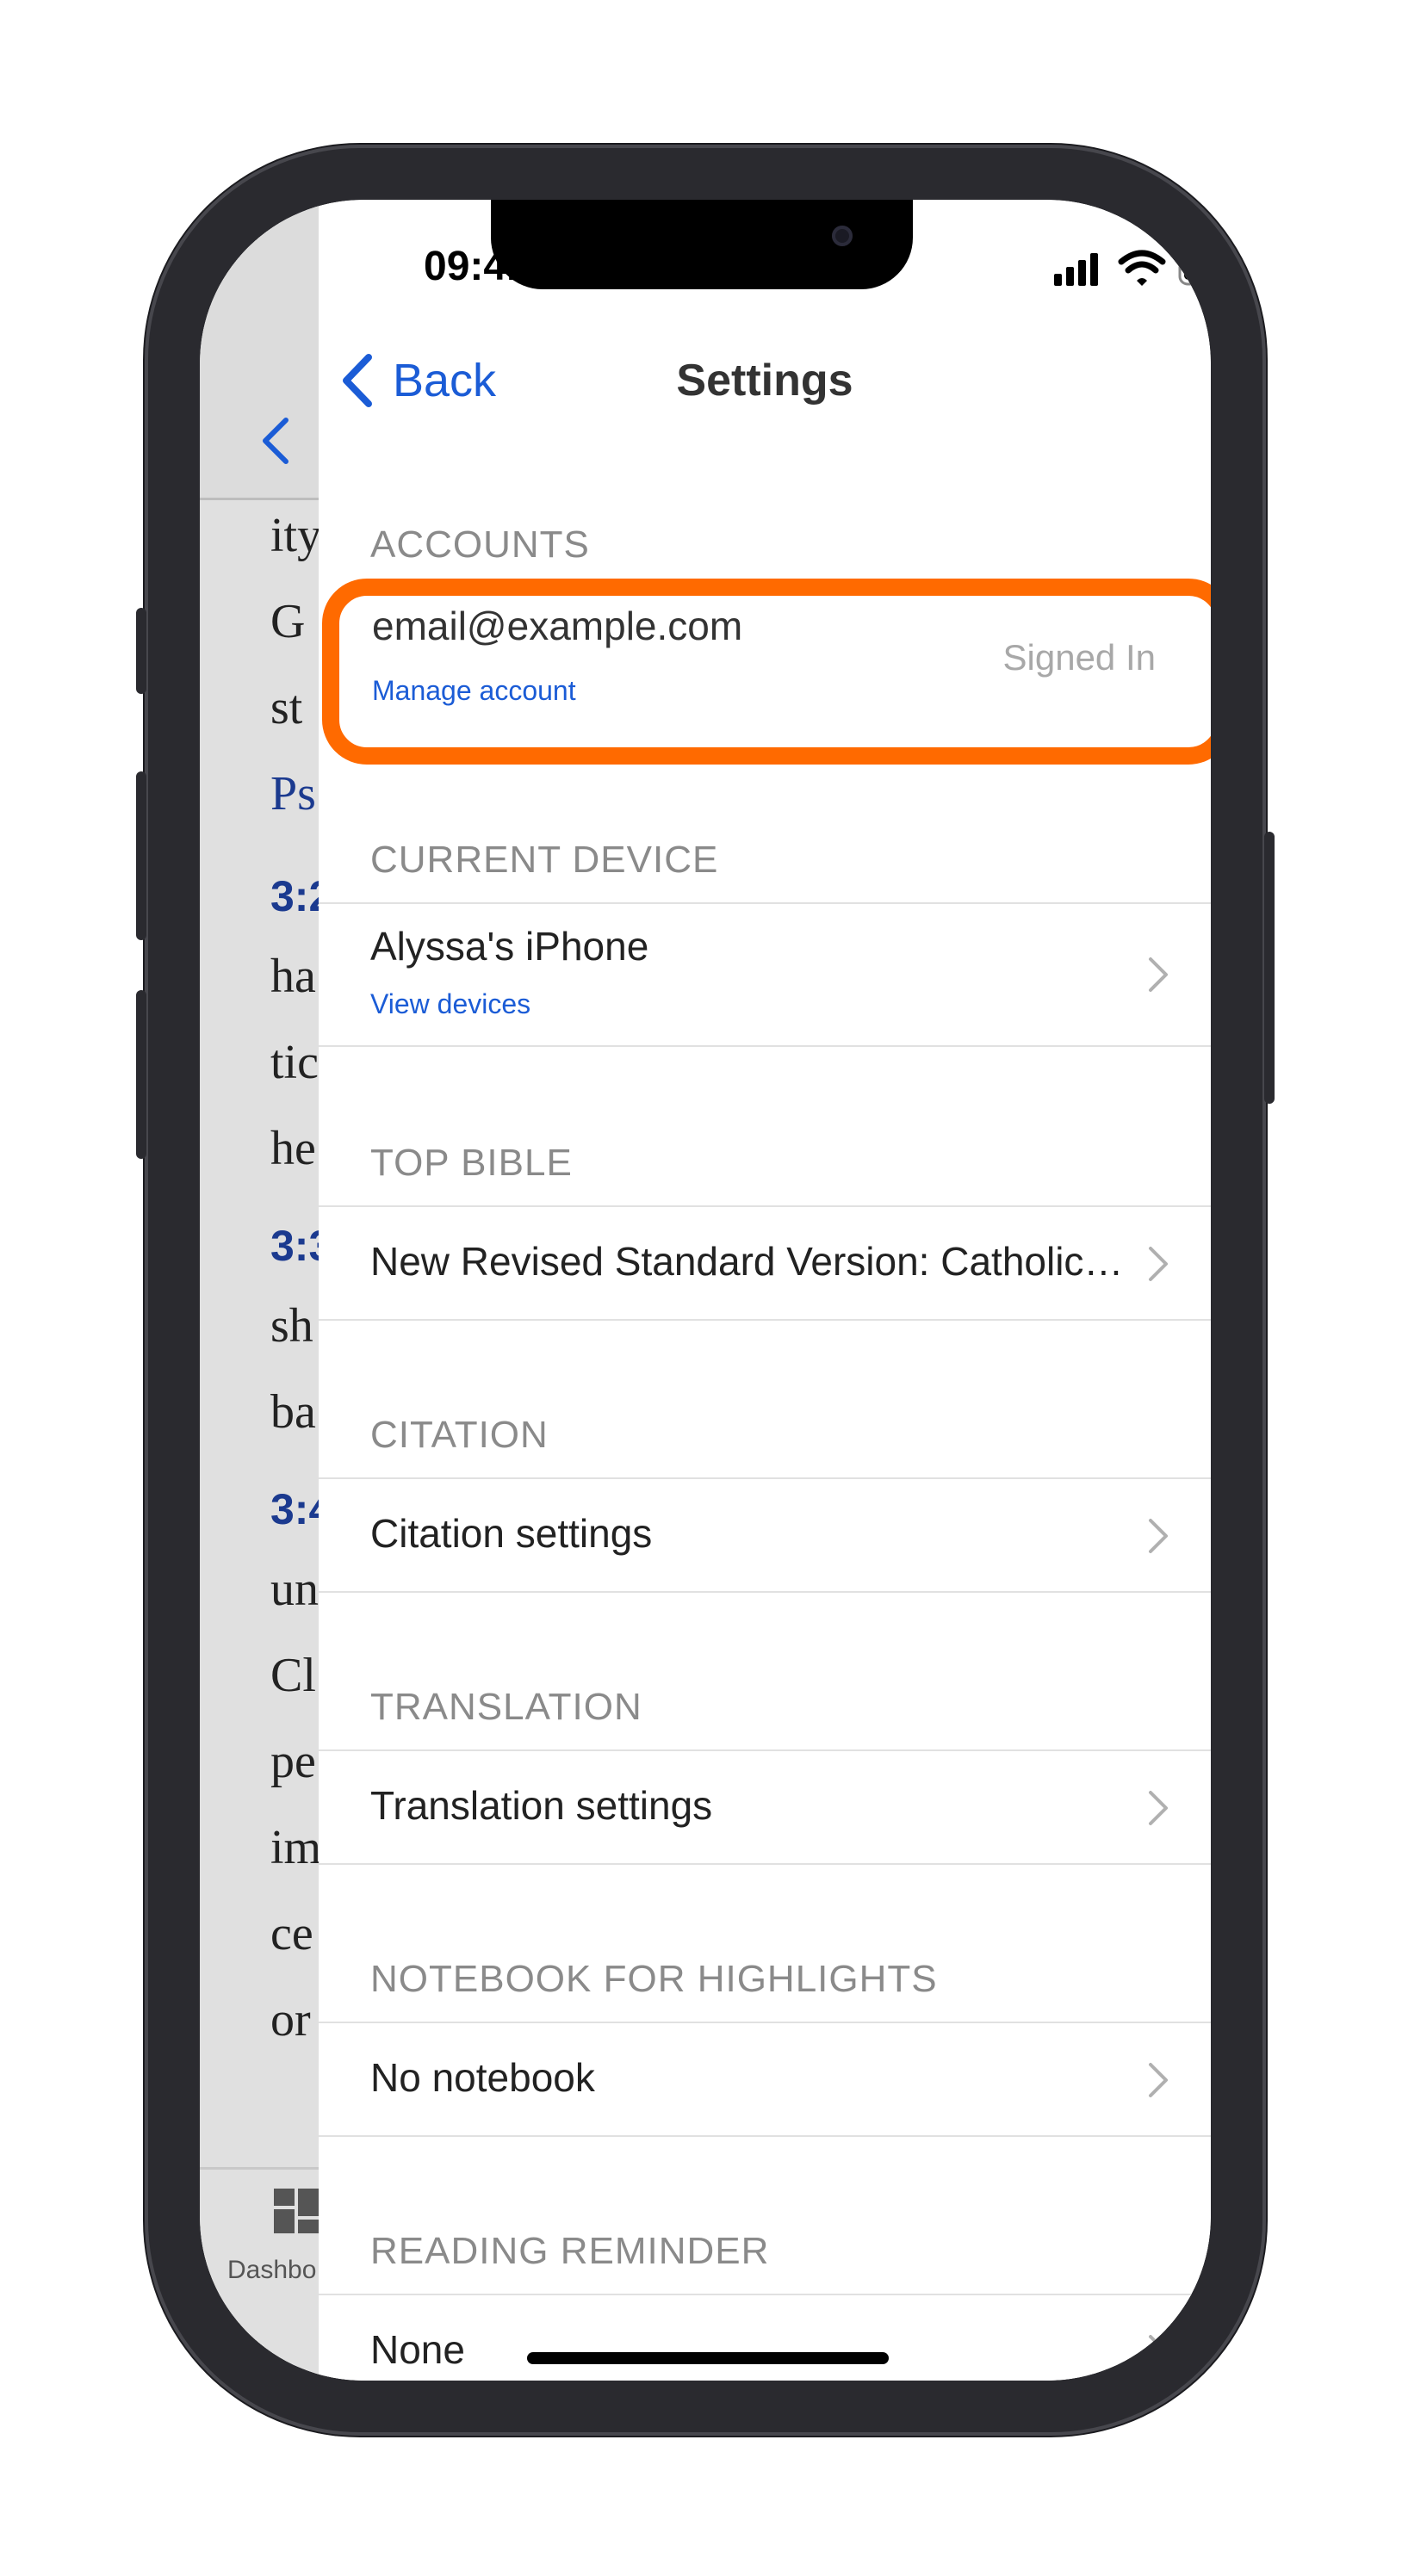 The image size is (1402, 2576). What do you see at coordinates (291, 1933) in the screenshot?
I see `reader-text: ce` at bounding box center [291, 1933].